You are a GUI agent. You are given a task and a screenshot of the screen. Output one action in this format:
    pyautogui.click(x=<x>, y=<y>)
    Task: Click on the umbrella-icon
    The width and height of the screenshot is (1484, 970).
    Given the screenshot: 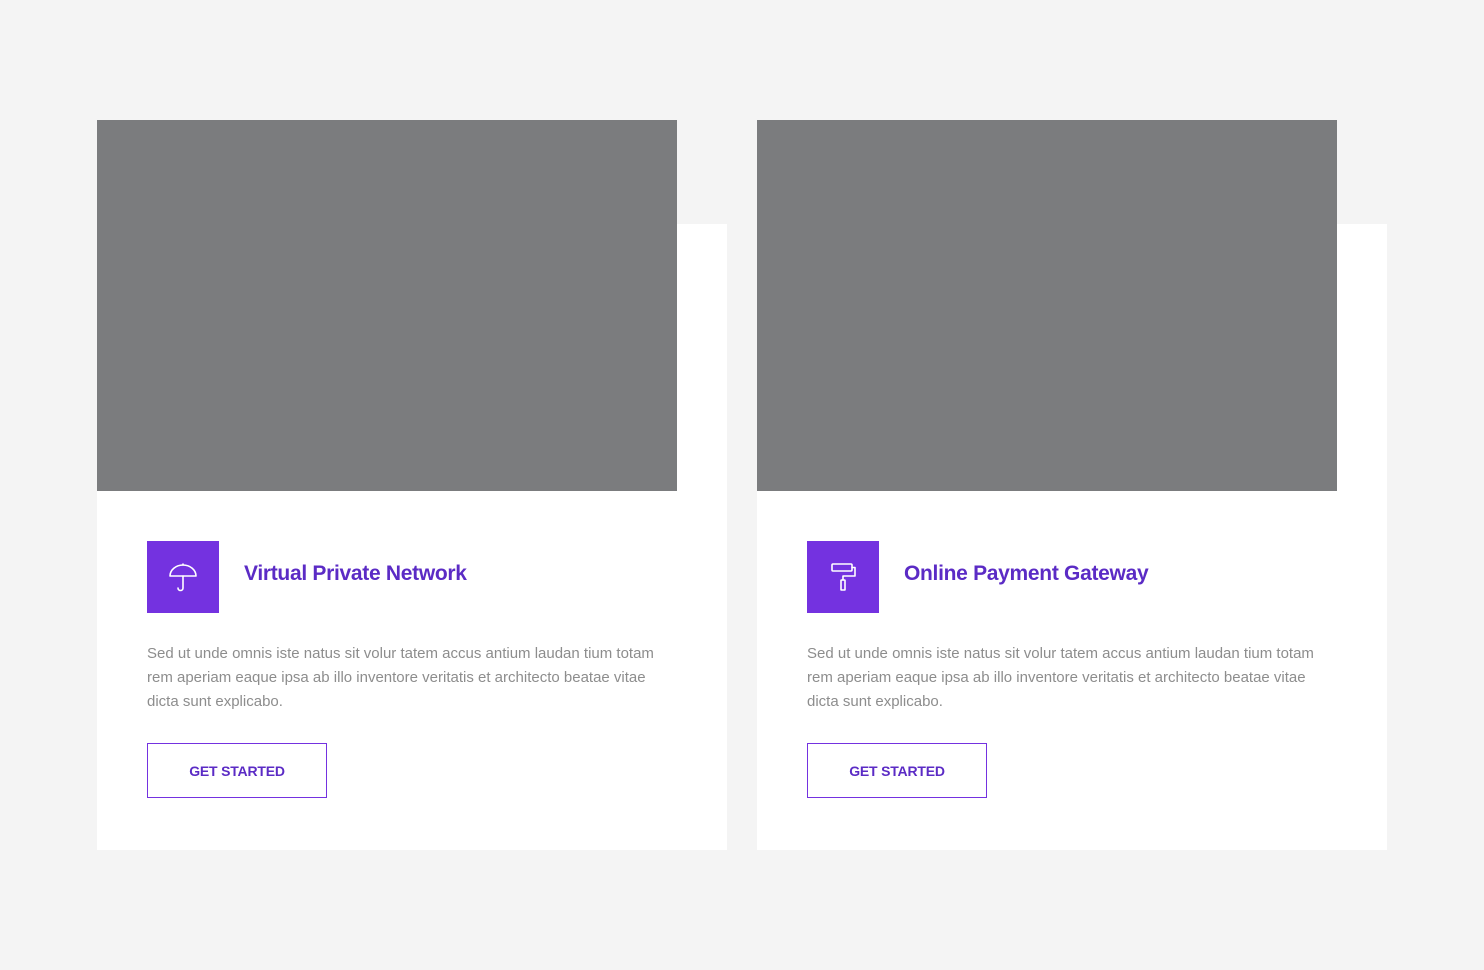 What is the action you would take?
    pyautogui.click(x=183, y=577)
    